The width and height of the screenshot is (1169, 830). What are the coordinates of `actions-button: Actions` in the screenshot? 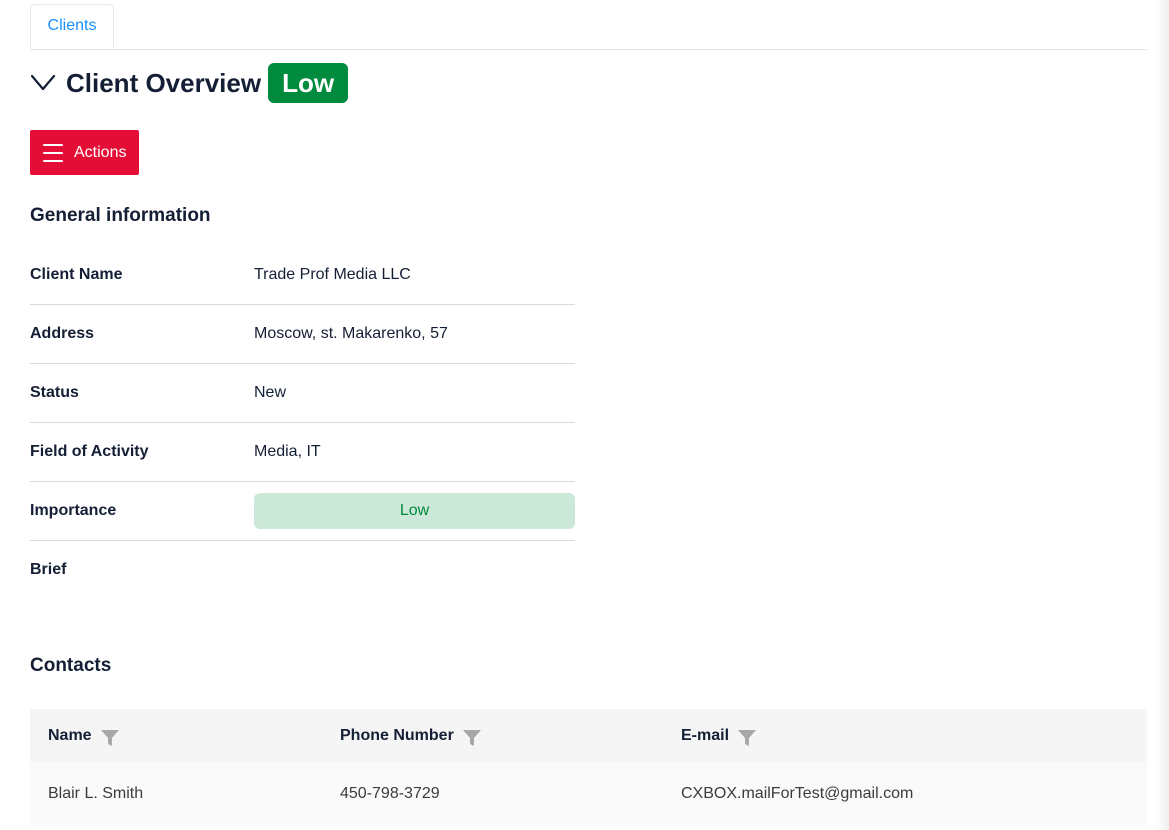 It's located at (84, 152).